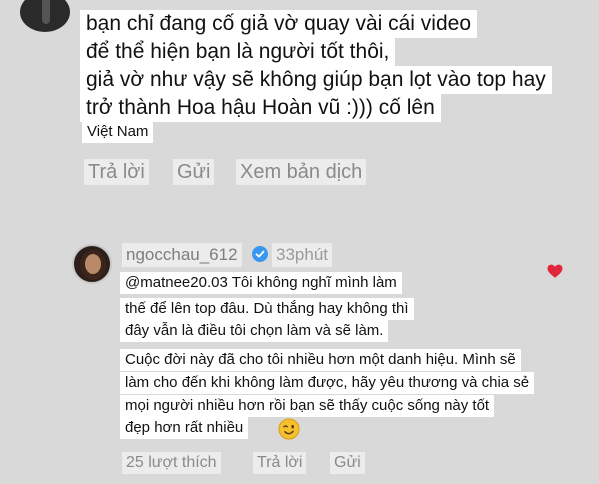 The image size is (599, 484). Describe the element at coordinates (182, 255) in the screenshot. I see `reply-username: ngocchau_612` at that location.